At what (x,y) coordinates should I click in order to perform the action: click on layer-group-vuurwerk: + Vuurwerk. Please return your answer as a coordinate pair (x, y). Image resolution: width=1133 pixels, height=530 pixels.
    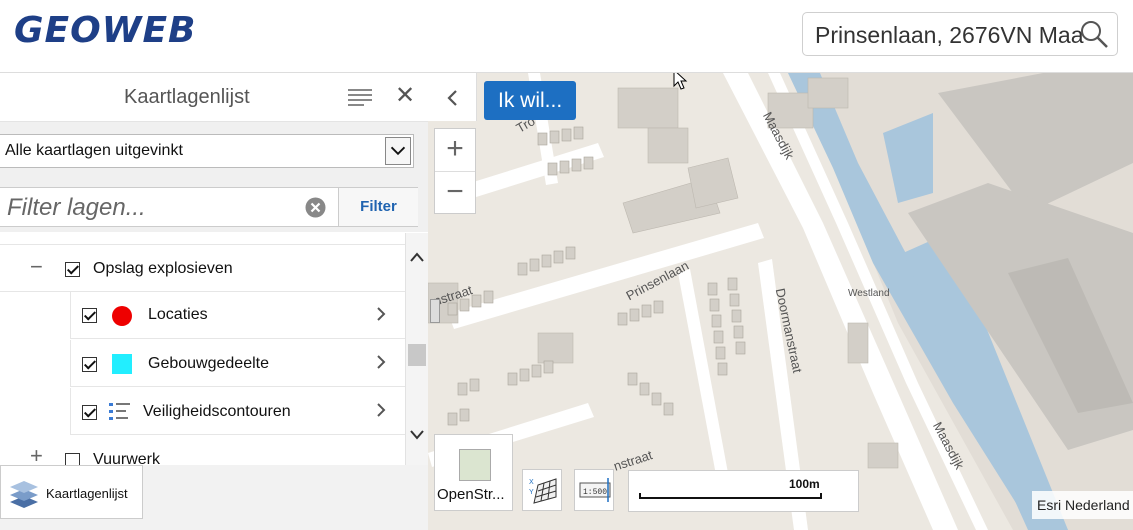
    Looking at the image, I should click on (202, 450).